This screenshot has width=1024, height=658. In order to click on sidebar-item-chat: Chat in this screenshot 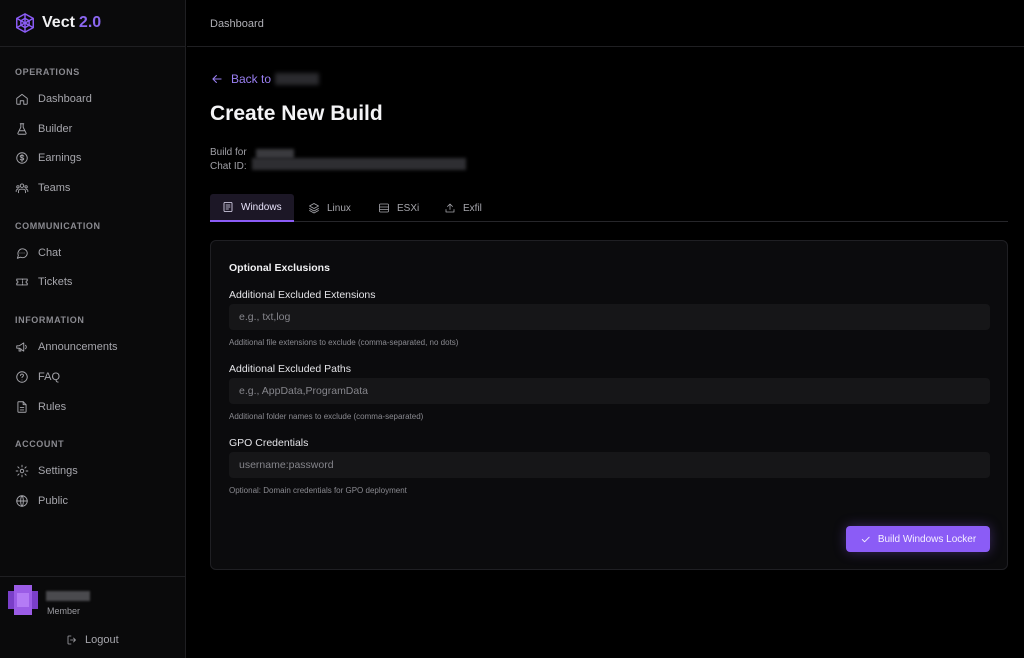, I will do `click(38, 253)`.